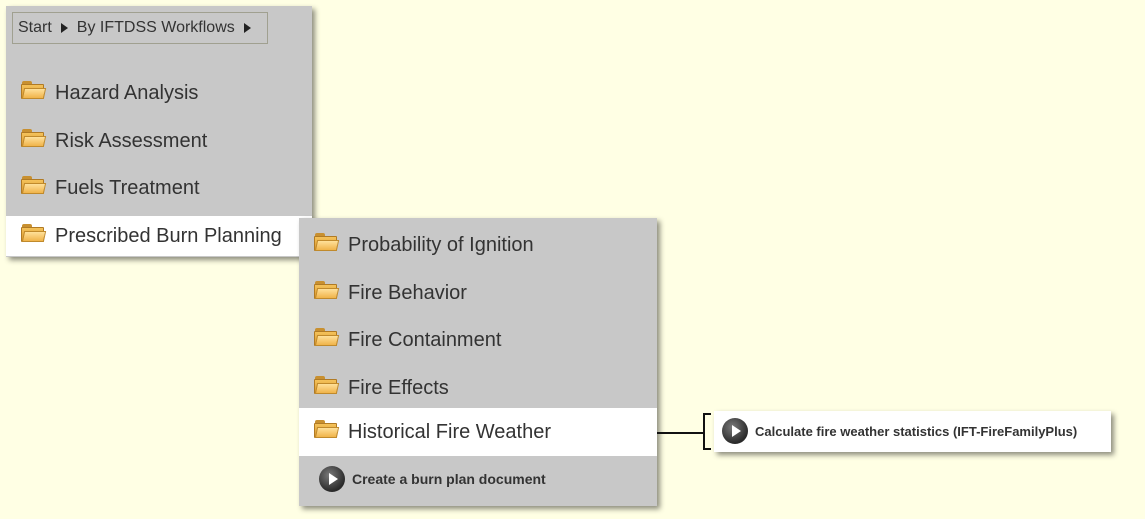 This screenshot has width=1145, height=519. I want to click on menu-item-probability-of-ignition: Probability of Ignition, so click(478, 245).